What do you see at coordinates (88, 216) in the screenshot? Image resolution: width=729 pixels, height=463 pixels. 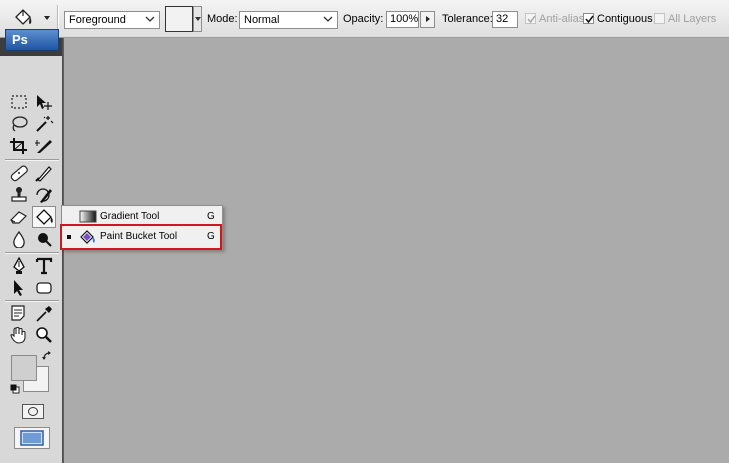 I see `gradient-icon` at bounding box center [88, 216].